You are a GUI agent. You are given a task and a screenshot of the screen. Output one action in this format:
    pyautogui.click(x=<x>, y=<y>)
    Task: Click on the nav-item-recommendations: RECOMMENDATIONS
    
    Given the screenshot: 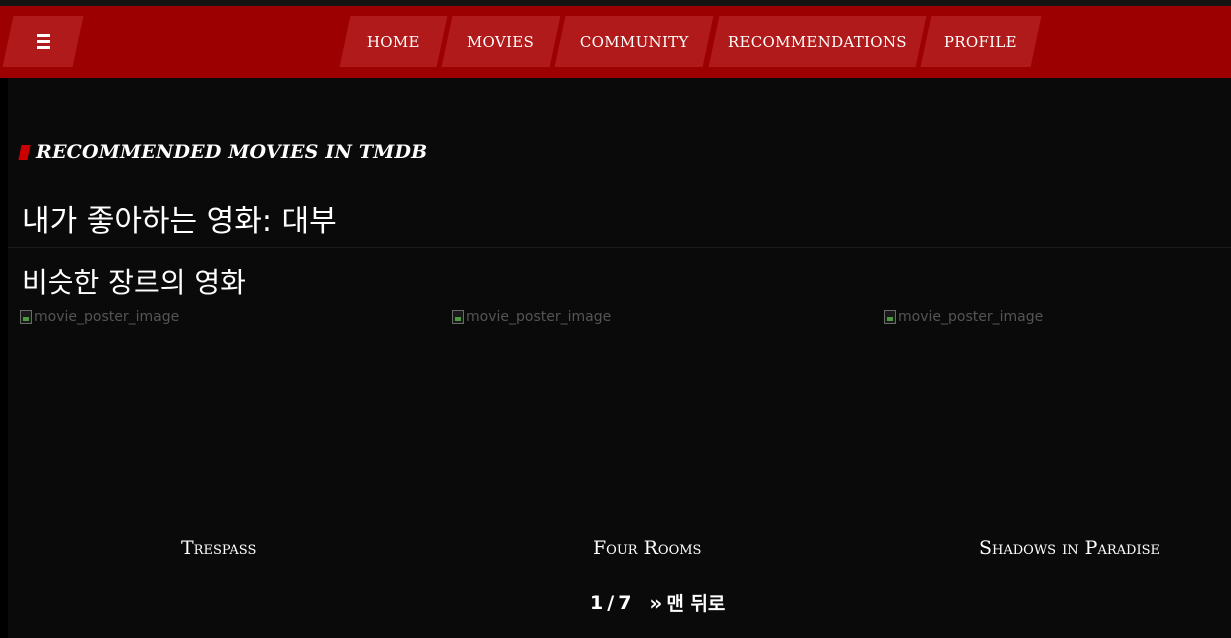 What is the action you would take?
    pyautogui.click(x=817, y=41)
    